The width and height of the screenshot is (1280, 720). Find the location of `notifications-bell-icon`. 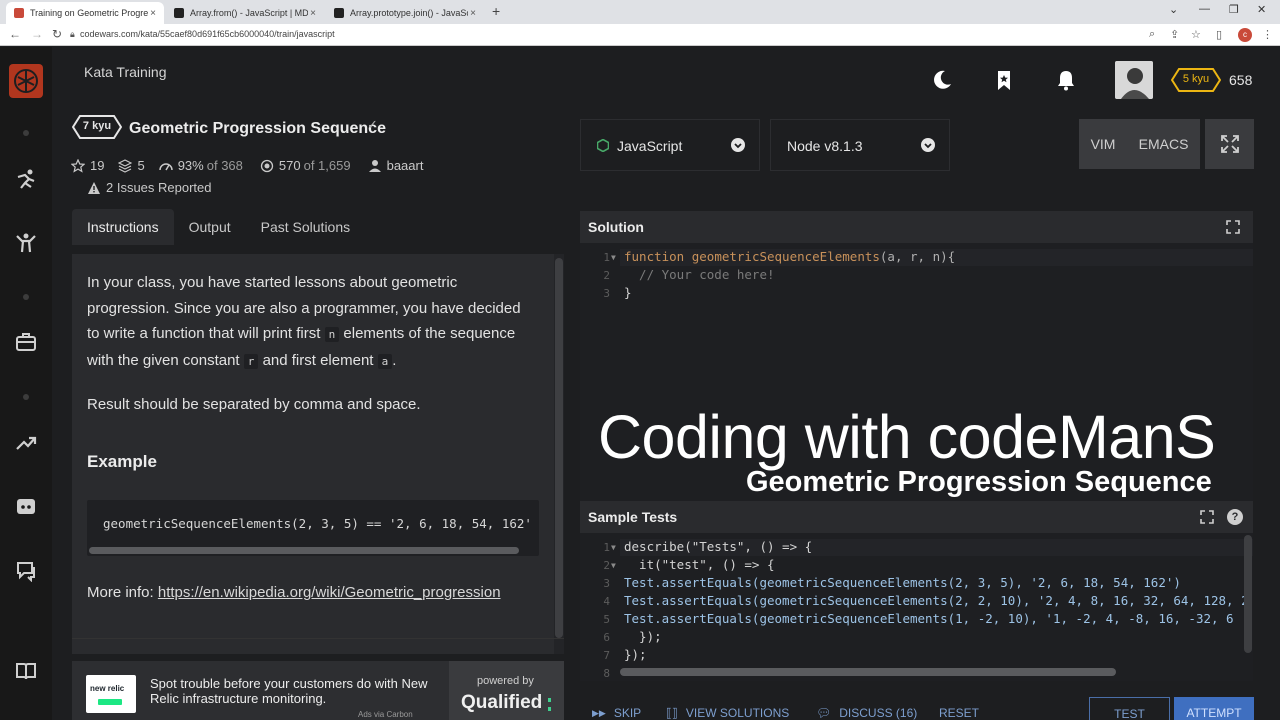

notifications-bell-icon is located at coordinates (1067, 81).